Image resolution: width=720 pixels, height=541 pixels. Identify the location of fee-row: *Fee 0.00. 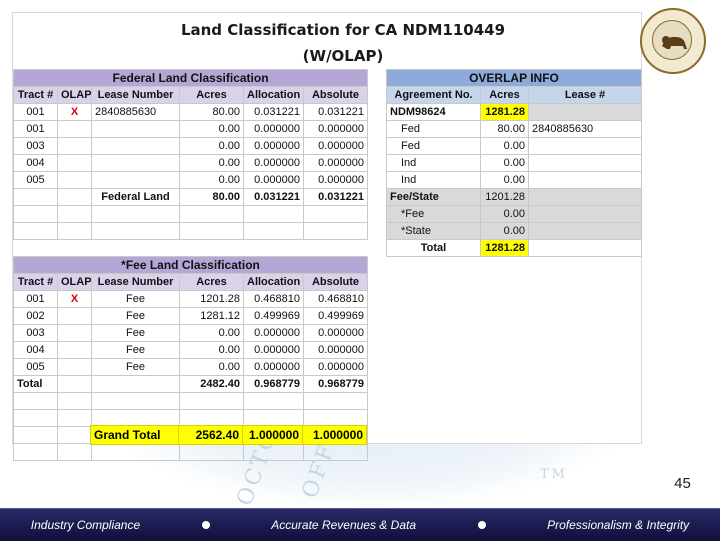
(514, 214).